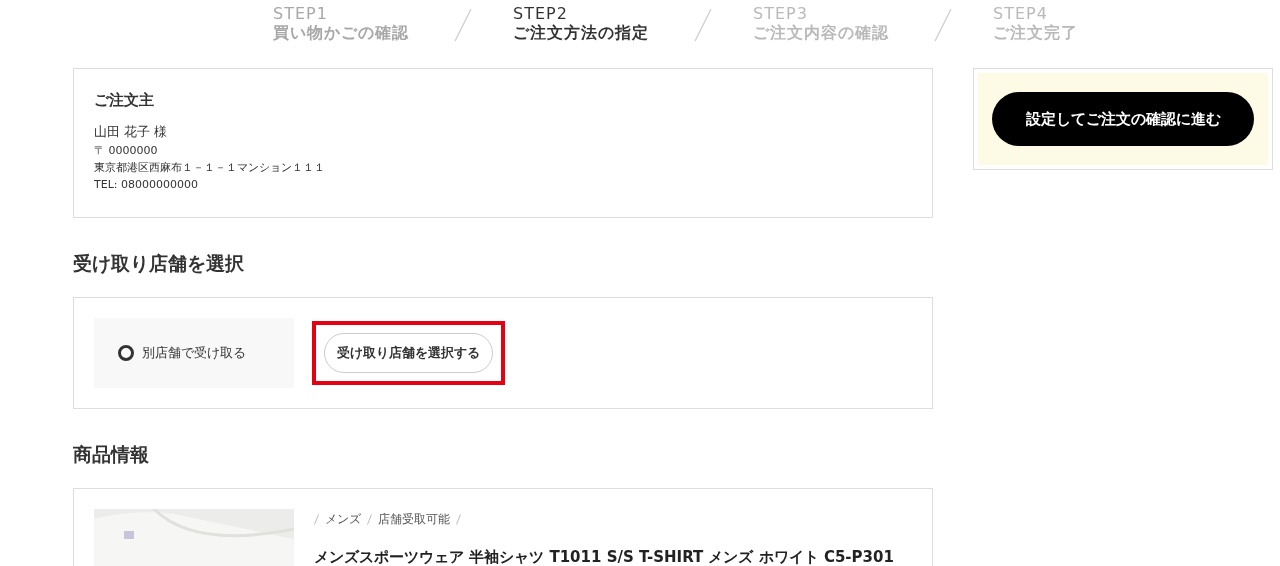  What do you see at coordinates (126, 151) in the screenshot?
I see `postal-code: 〒 0000000` at bounding box center [126, 151].